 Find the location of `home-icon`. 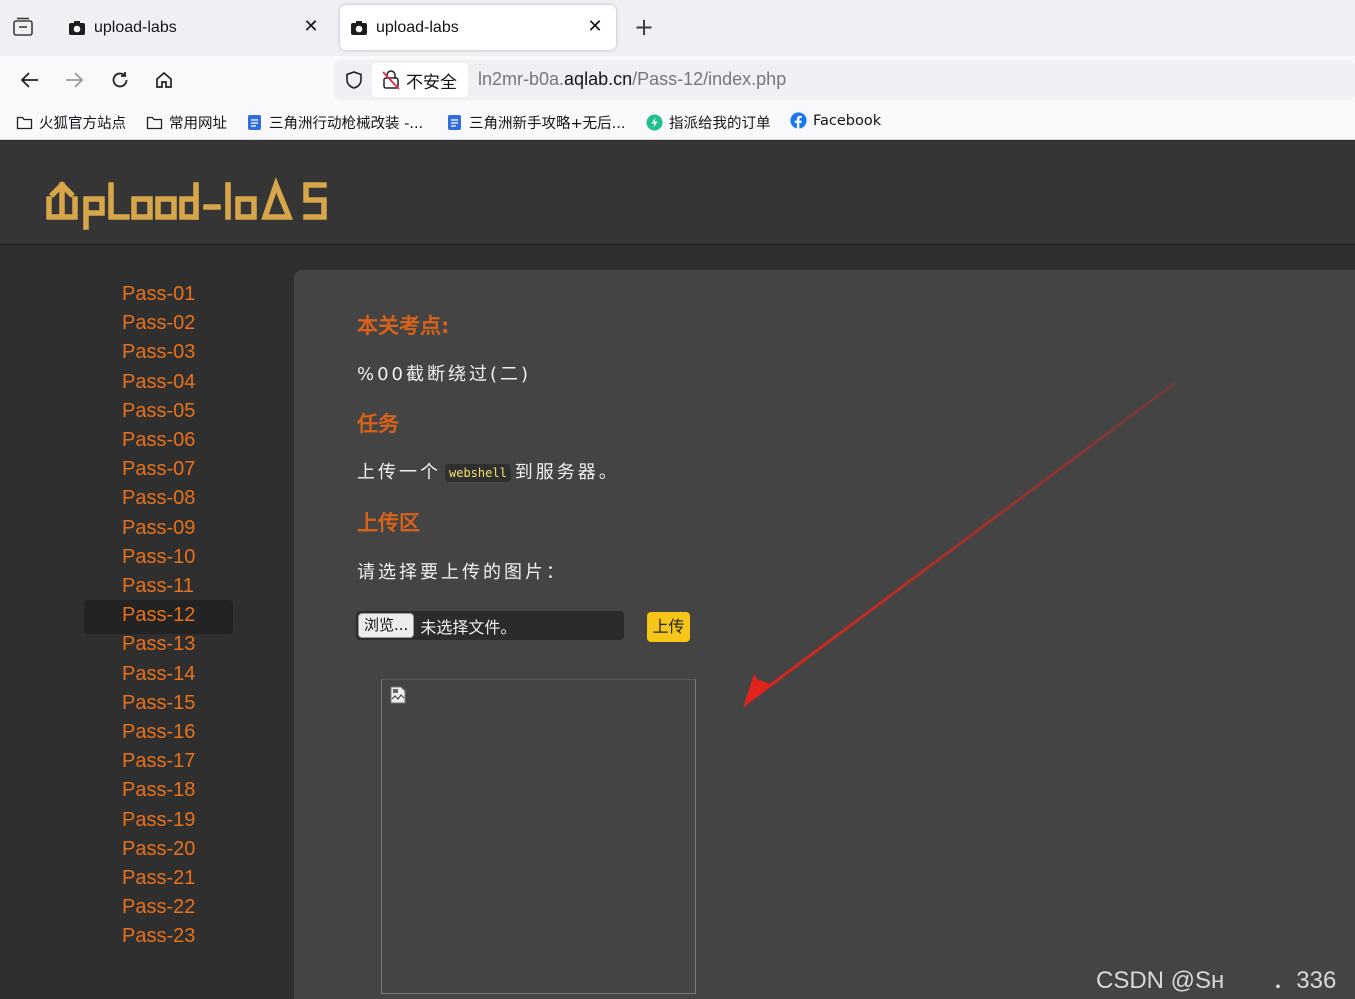

home-icon is located at coordinates (164, 79).